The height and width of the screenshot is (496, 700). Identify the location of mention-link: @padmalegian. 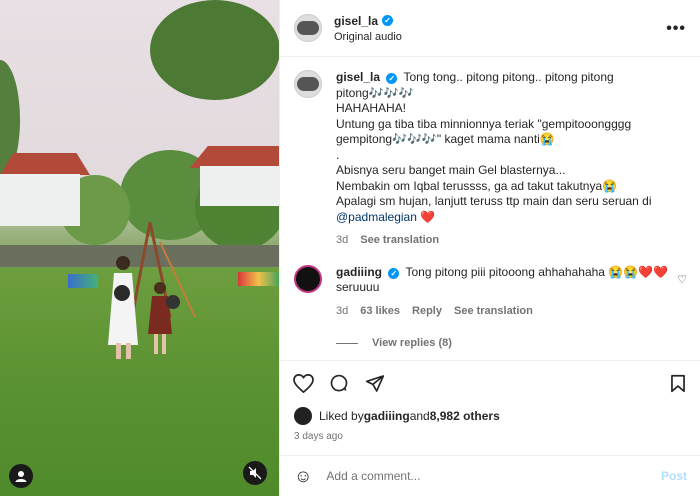
(376, 217).